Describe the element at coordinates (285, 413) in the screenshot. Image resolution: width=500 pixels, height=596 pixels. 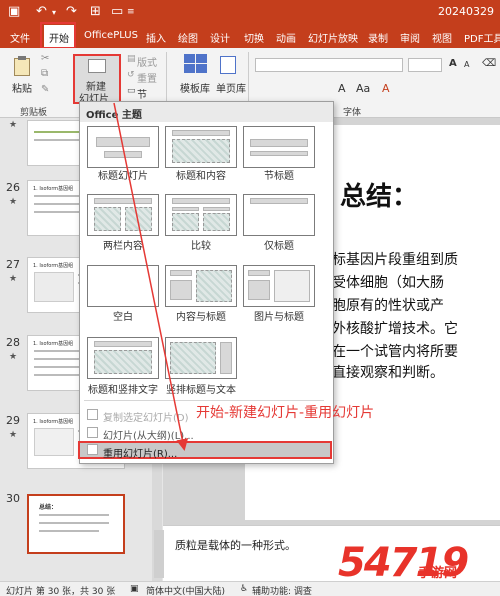
I see `annotation-callout: 开始-新建幻灯片-重用幻灯片` at that location.